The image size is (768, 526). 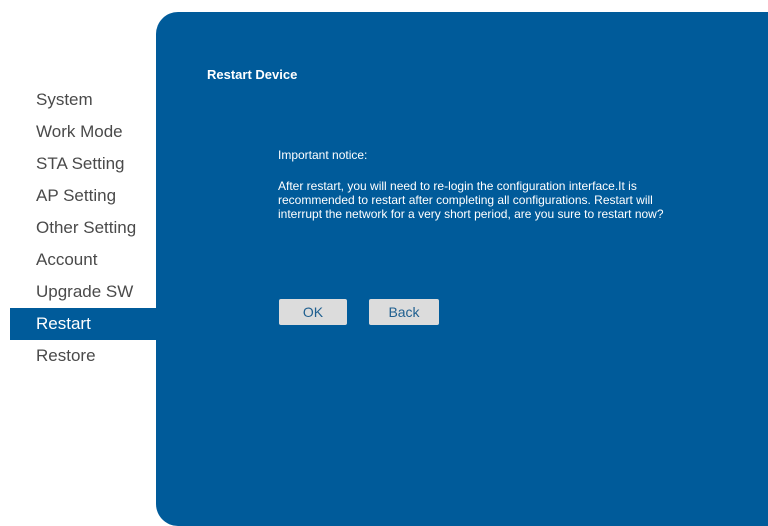 What do you see at coordinates (323, 155) in the screenshot?
I see `notice-heading: Important notice:` at bounding box center [323, 155].